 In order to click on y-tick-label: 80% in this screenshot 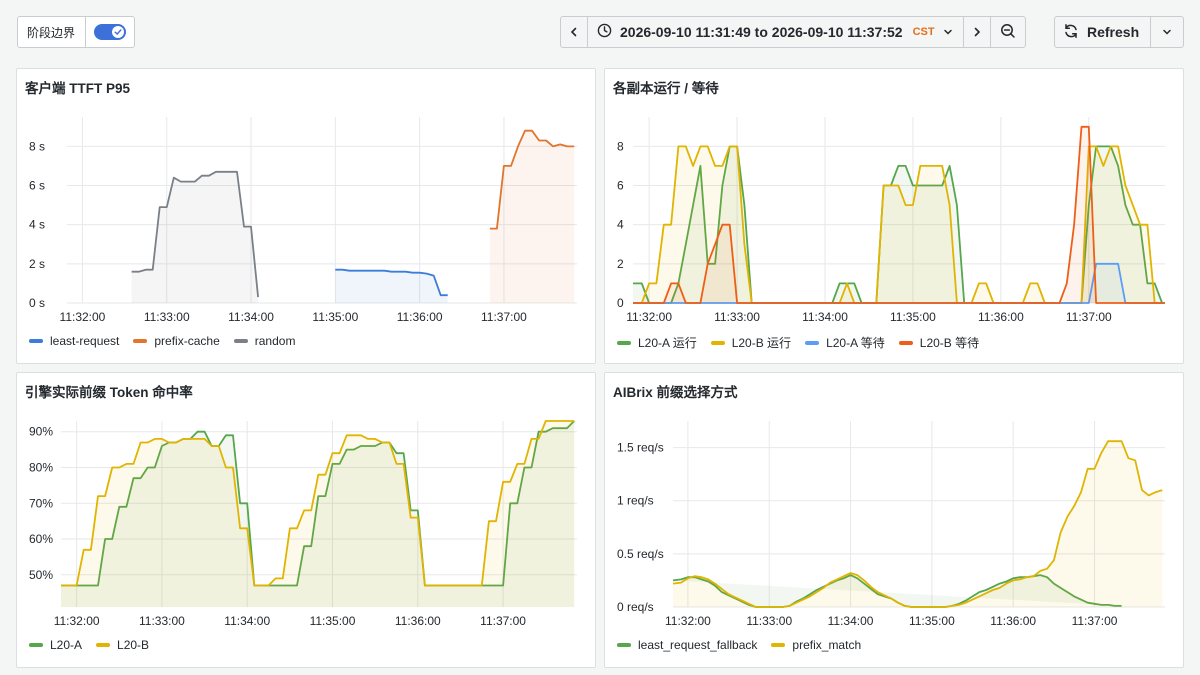, I will do `click(41, 468)`.